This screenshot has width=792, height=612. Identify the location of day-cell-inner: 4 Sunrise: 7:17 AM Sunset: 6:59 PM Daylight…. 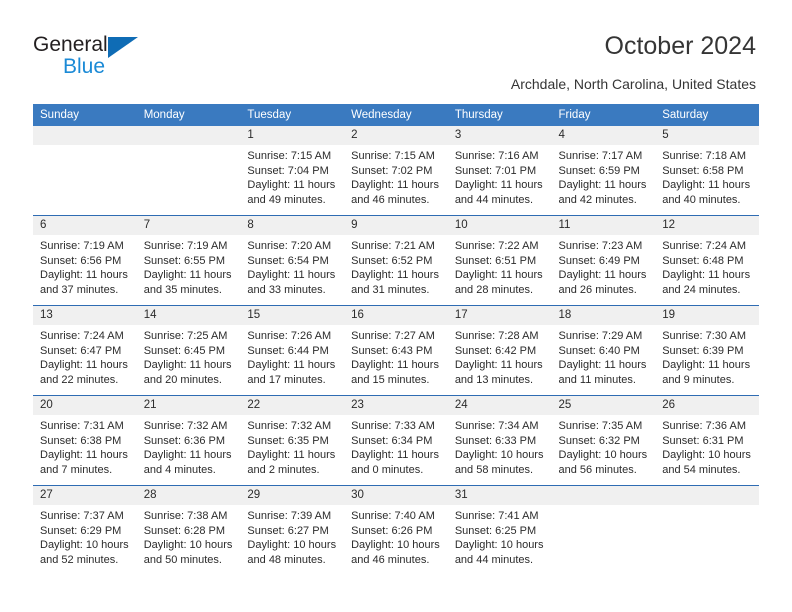
(603, 170).